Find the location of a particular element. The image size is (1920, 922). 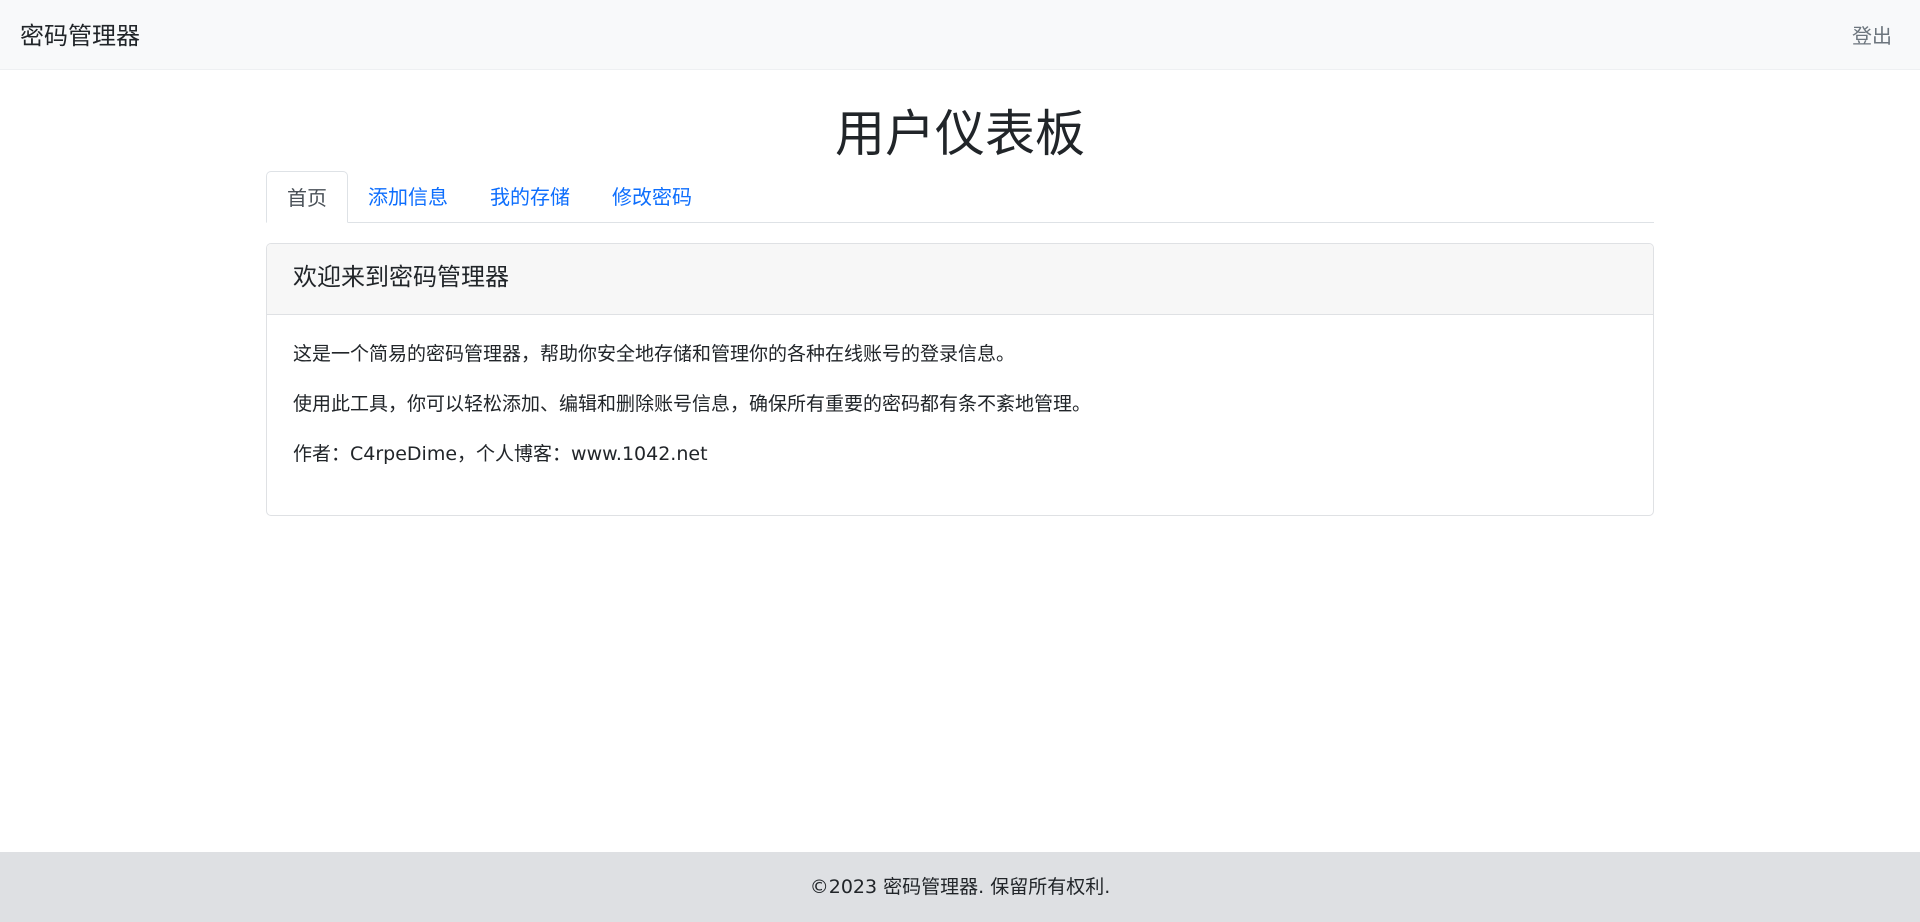

card-header: 欢迎来到密码管理器 is located at coordinates (960, 279).